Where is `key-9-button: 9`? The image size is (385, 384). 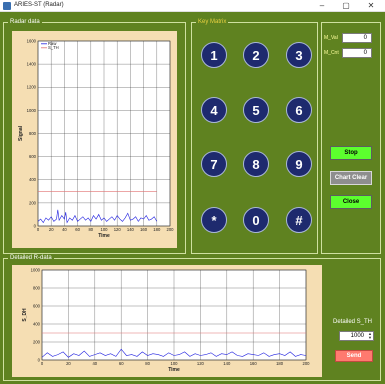 key-9-button: 9 is located at coordinates (299, 164).